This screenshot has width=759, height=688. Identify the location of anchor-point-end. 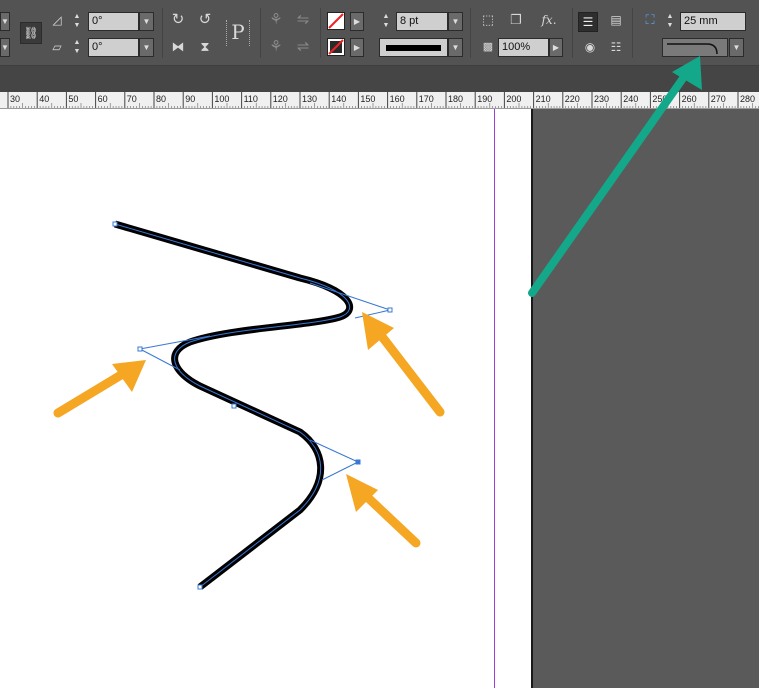
(200, 587).